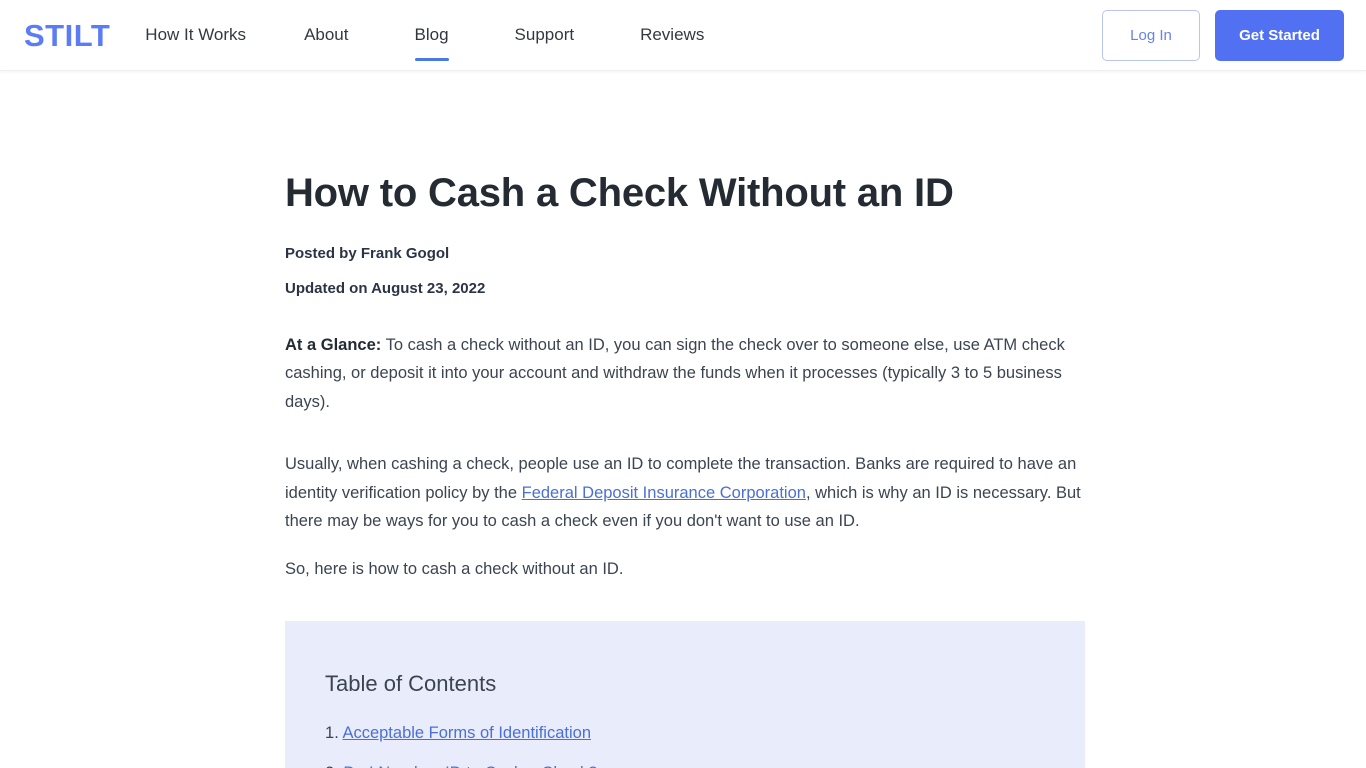 This screenshot has height=768, width=1366. I want to click on nav-label: How It Works, so click(196, 34).